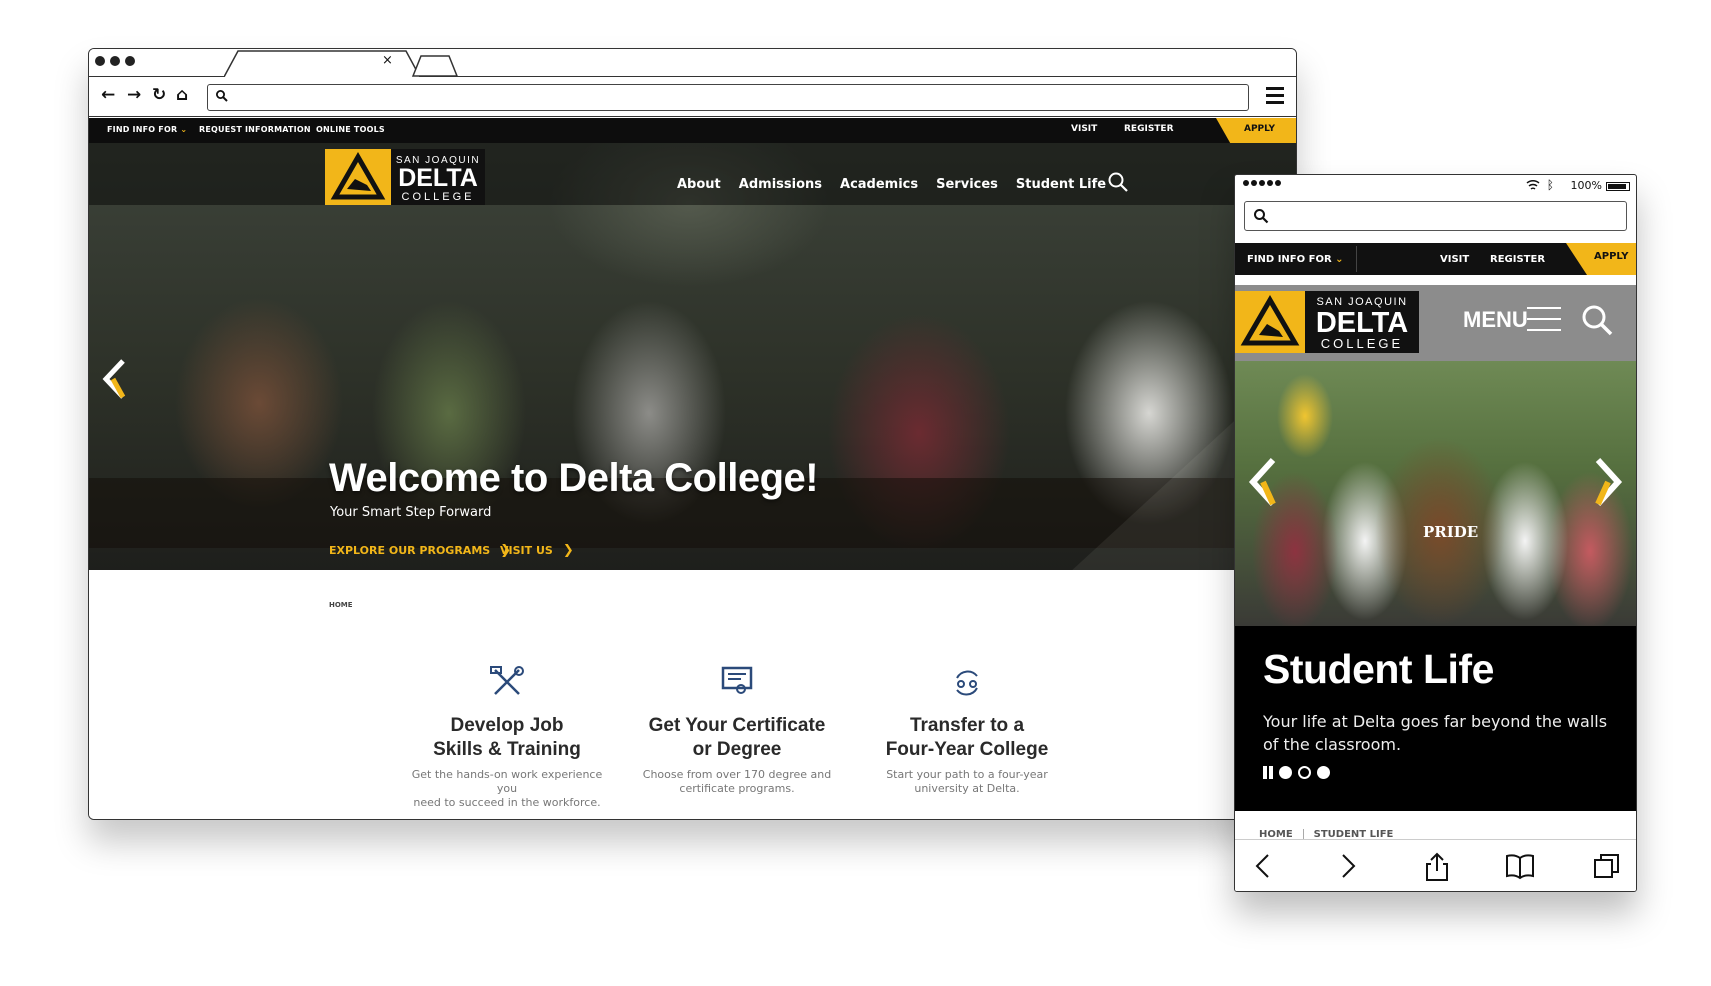 The height and width of the screenshot is (986, 1711). Describe the element at coordinates (507, 725) in the screenshot. I see `feature-title-line: Develop Job` at that location.